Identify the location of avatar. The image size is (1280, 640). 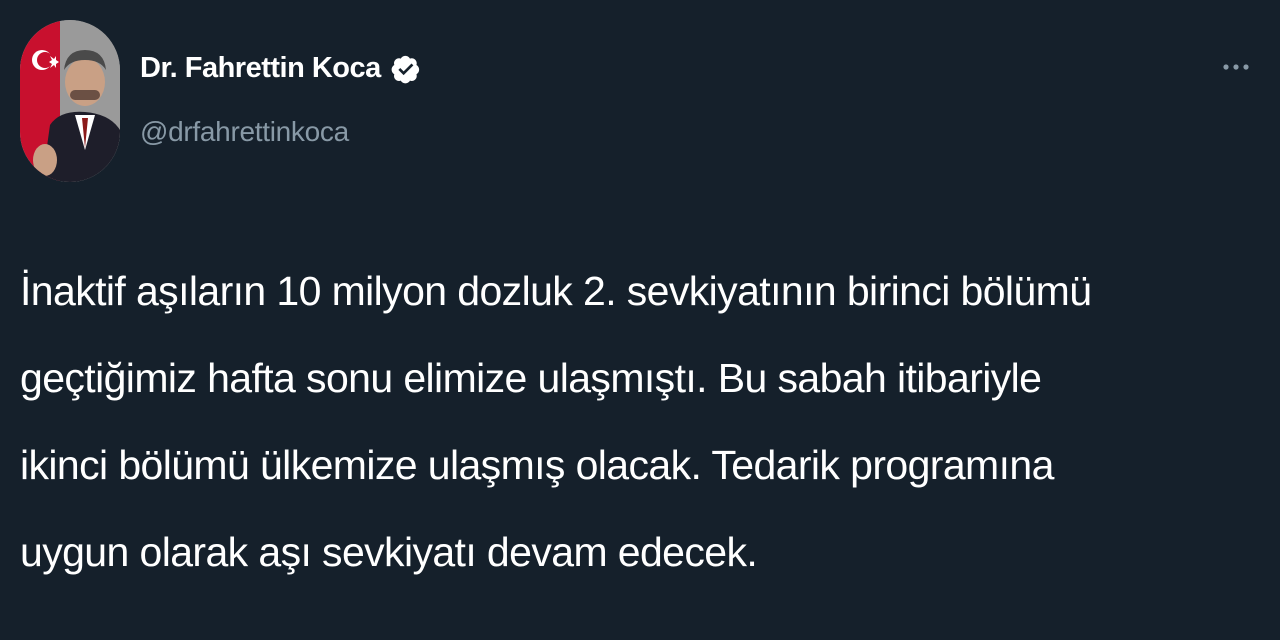
(70, 101).